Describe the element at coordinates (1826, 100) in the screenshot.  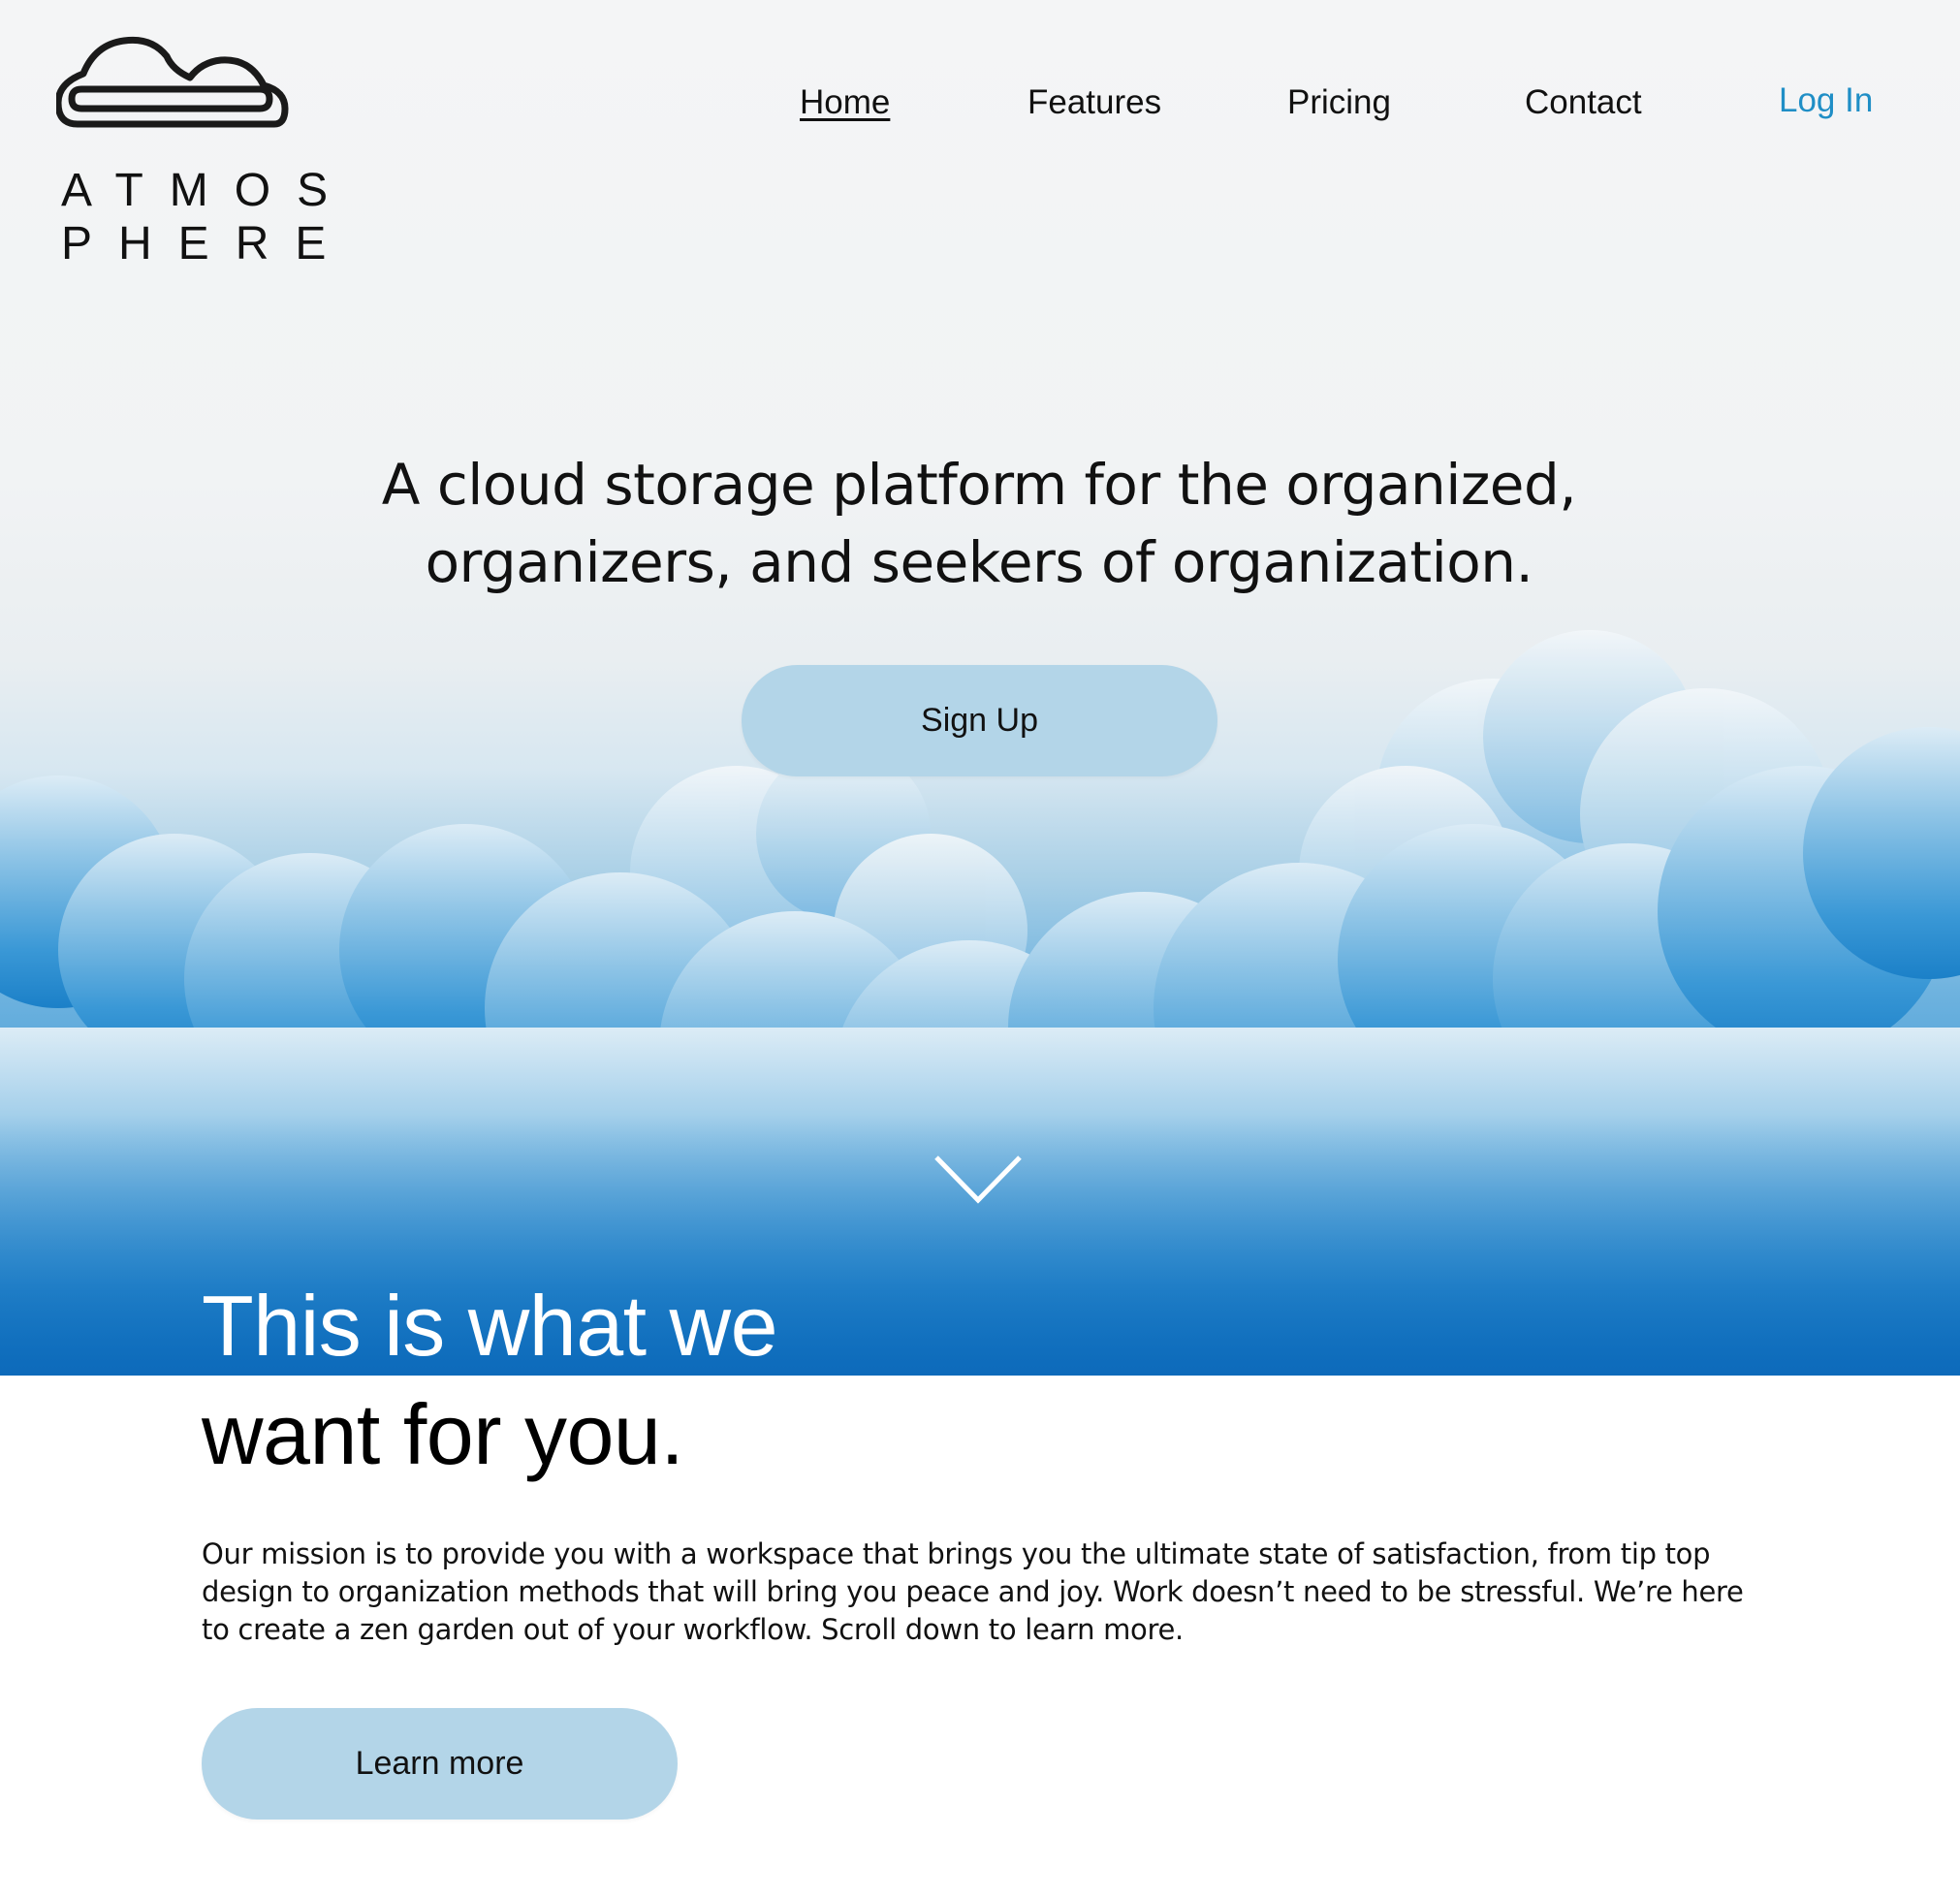
I see `login-link: Log In` at that location.